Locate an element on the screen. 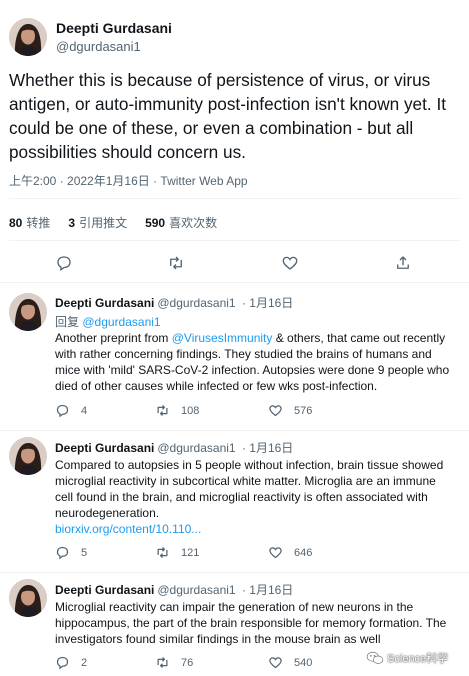 Image resolution: width=469 pixels, height=676 pixels. text-line: neurodegeneration. is located at coordinates (107, 513).